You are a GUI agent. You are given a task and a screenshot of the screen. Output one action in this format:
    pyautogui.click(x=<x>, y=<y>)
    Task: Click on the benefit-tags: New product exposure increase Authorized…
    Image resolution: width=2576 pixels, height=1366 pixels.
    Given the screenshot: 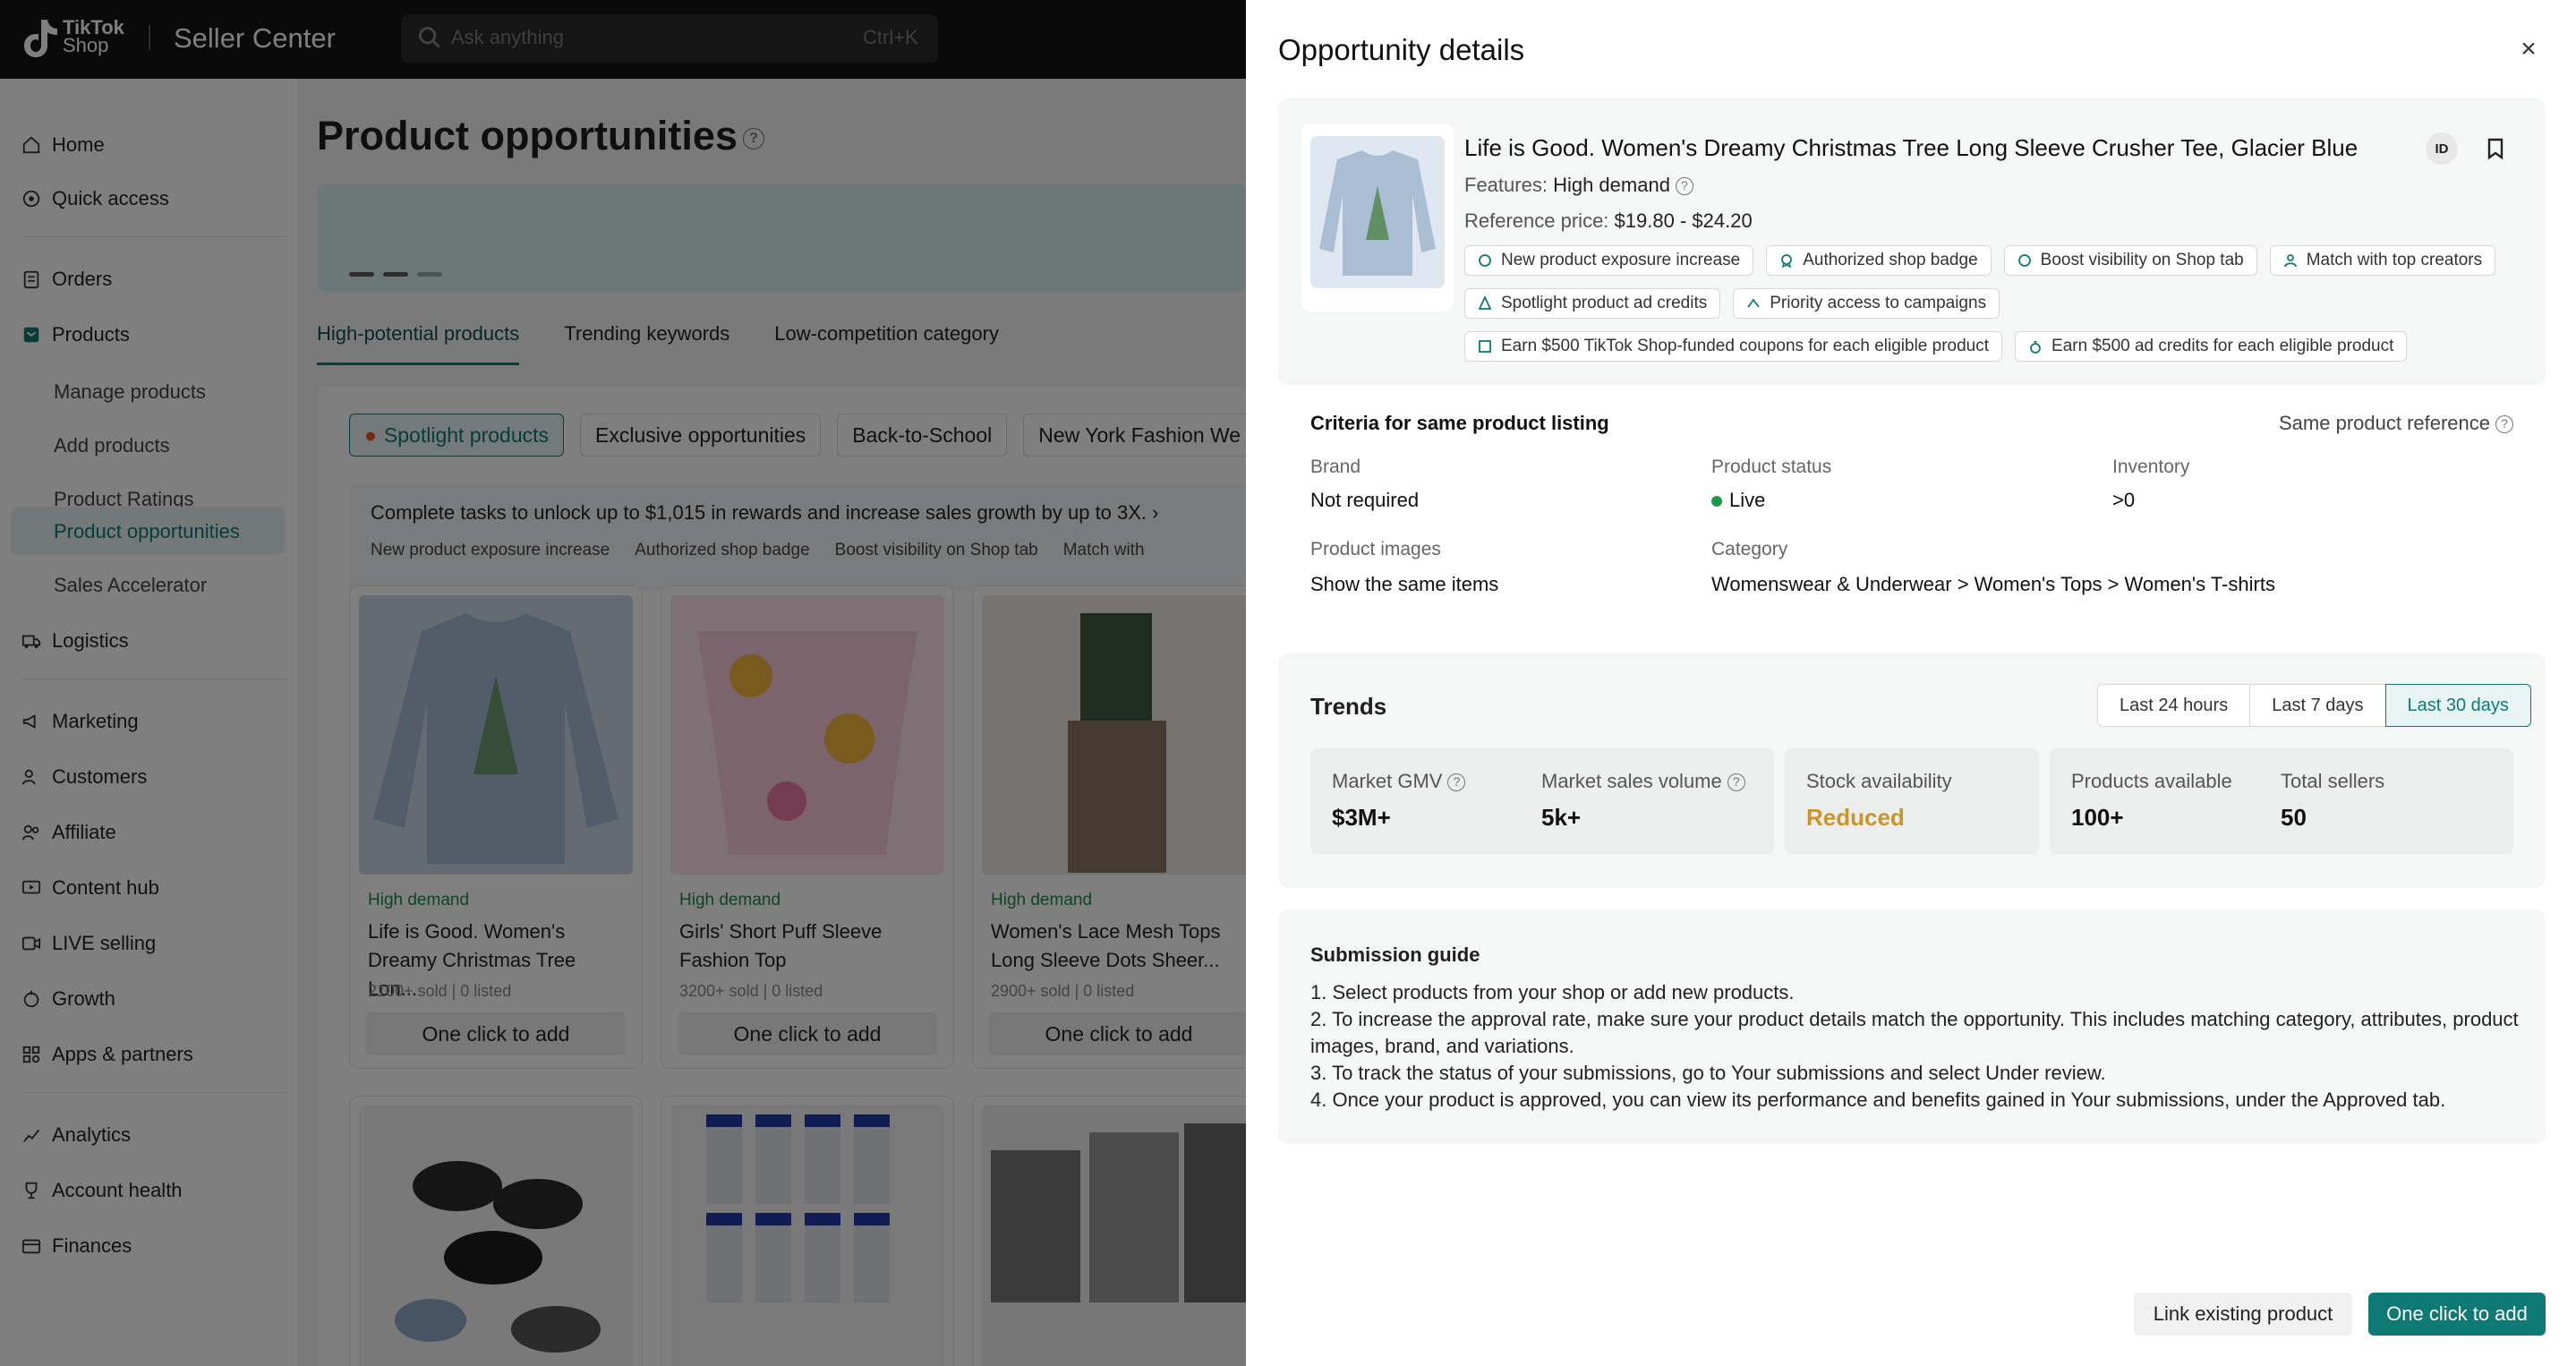 What is the action you would take?
    pyautogui.click(x=1992, y=303)
    